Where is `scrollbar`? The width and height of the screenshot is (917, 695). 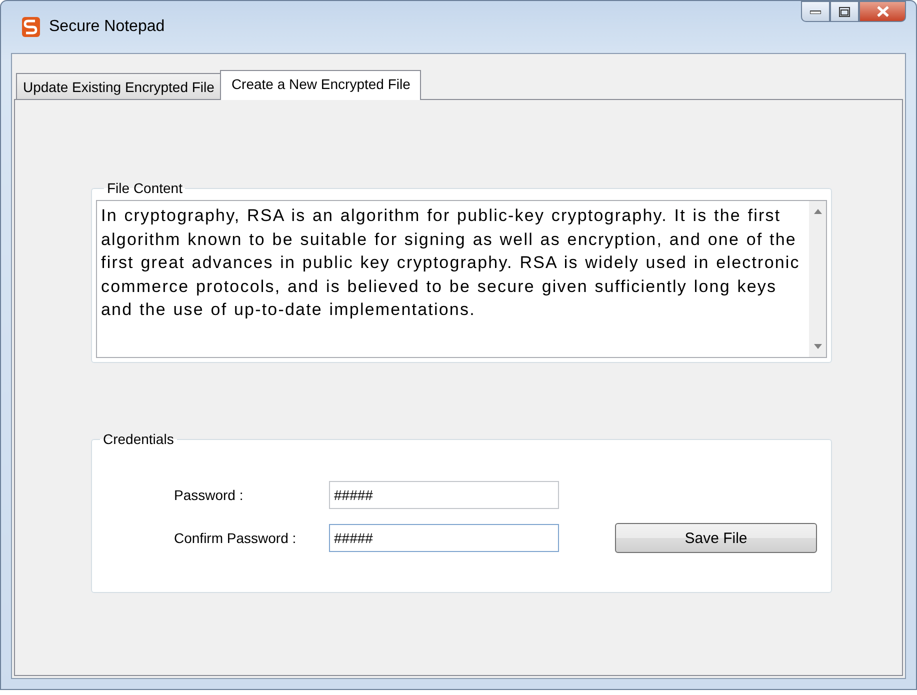 scrollbar is located at coordinates (817, 279).